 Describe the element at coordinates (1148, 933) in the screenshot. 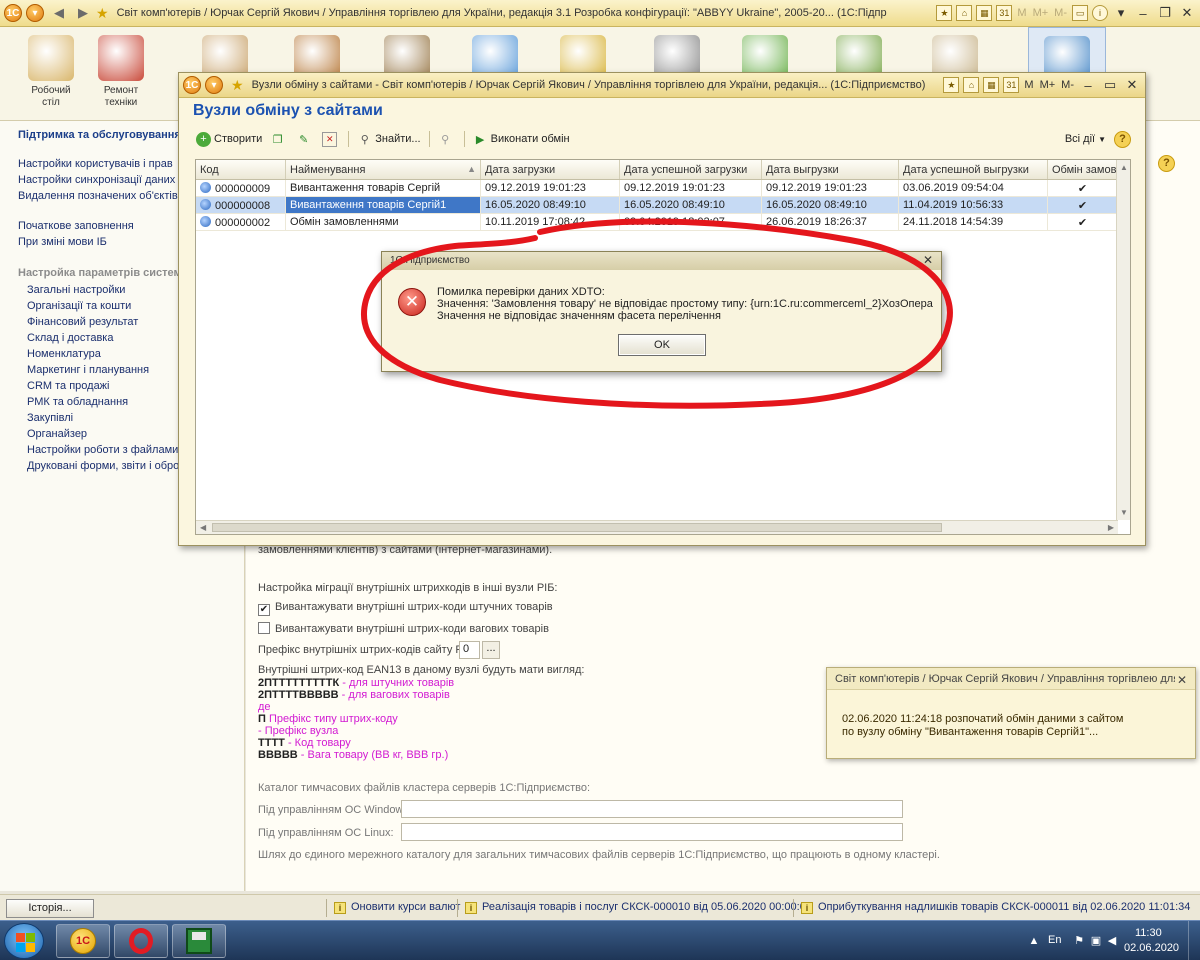

I see `clock-time: 11:30` at that location.